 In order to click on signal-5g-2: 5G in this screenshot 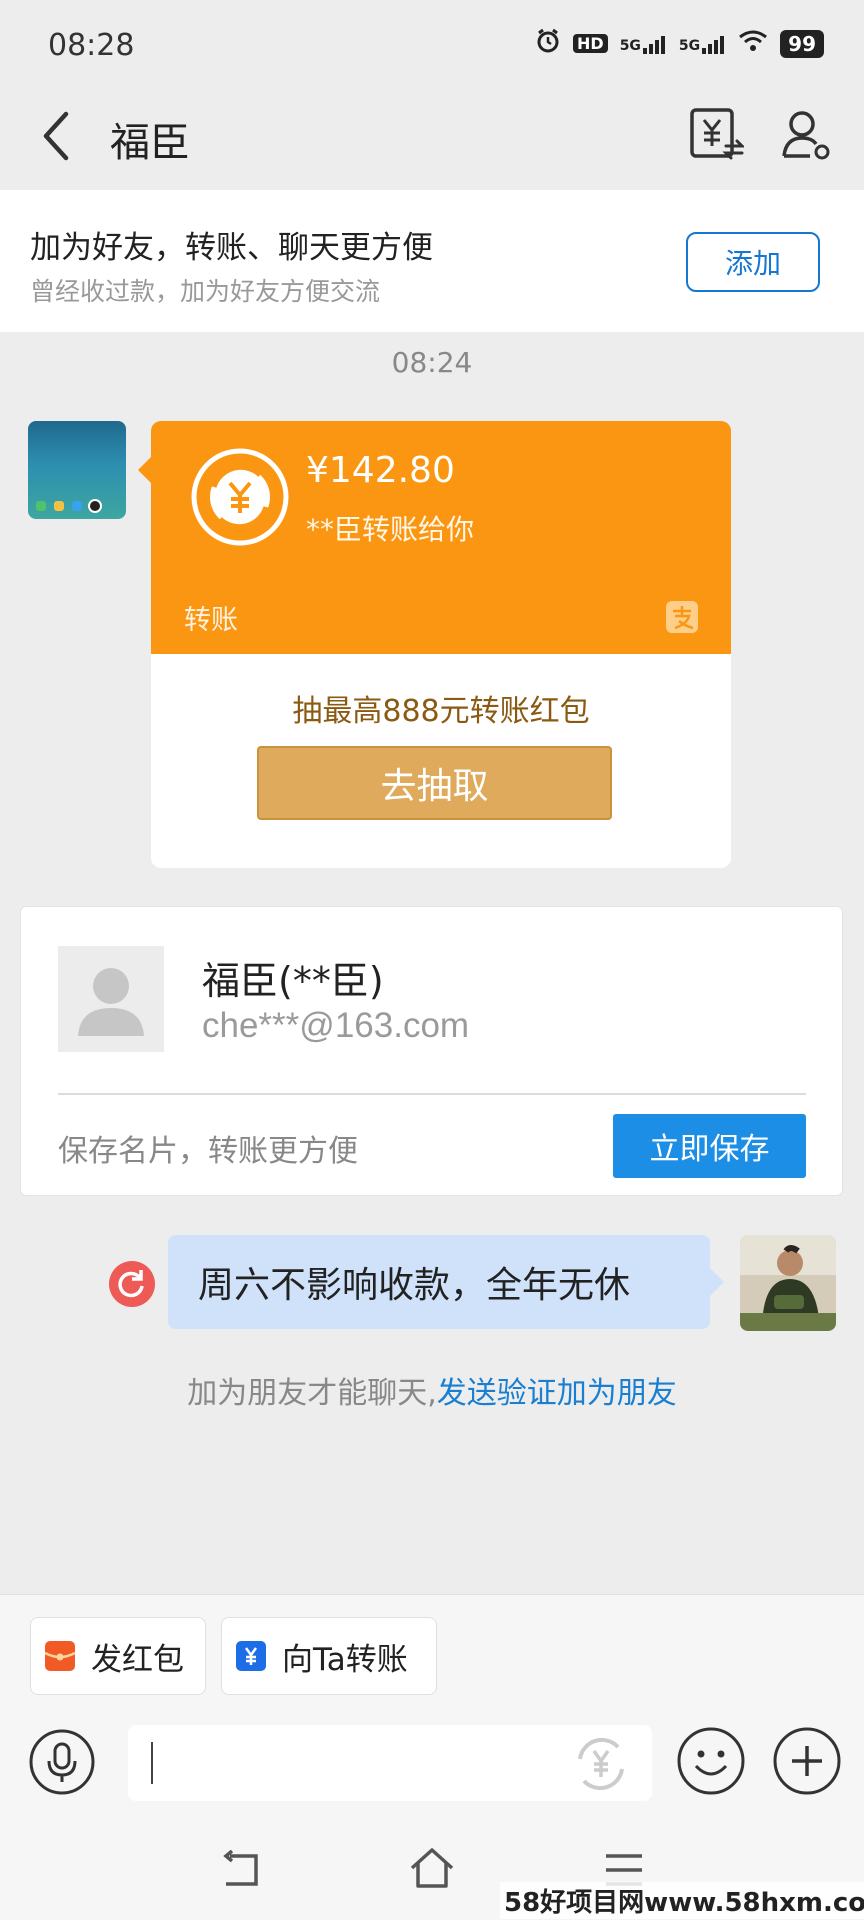, I will do `click(702, 44)`.